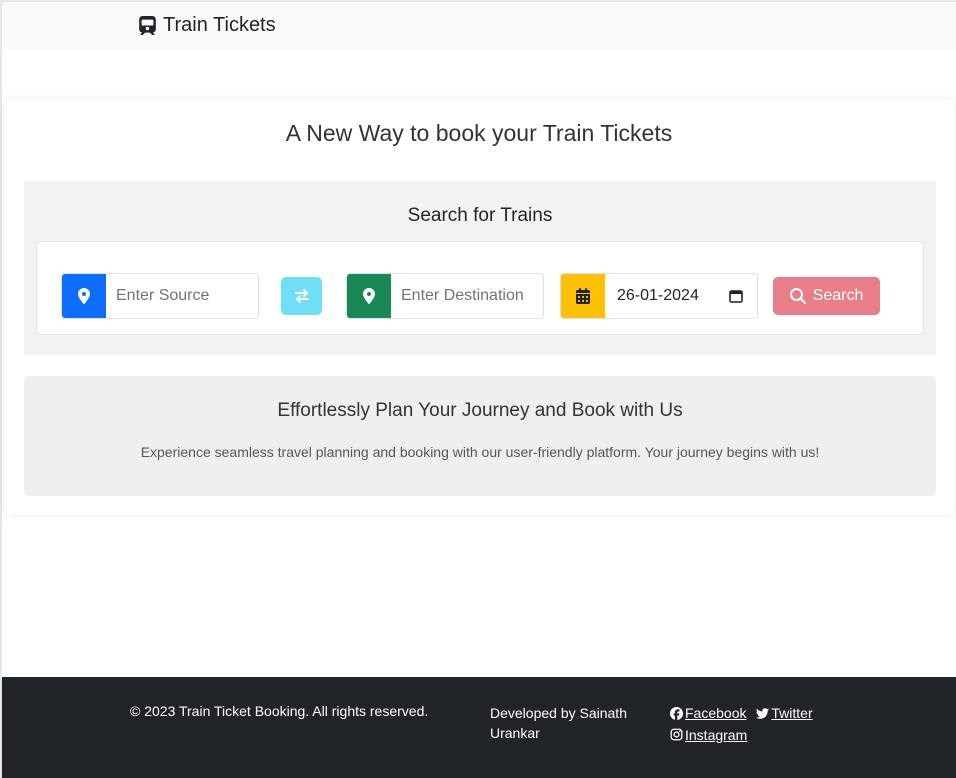 This screenshot has height=778, width=956. Describe the element at coordinates (716, 713) in the screenshot. I see `facebook-label: Facebook` at that location.